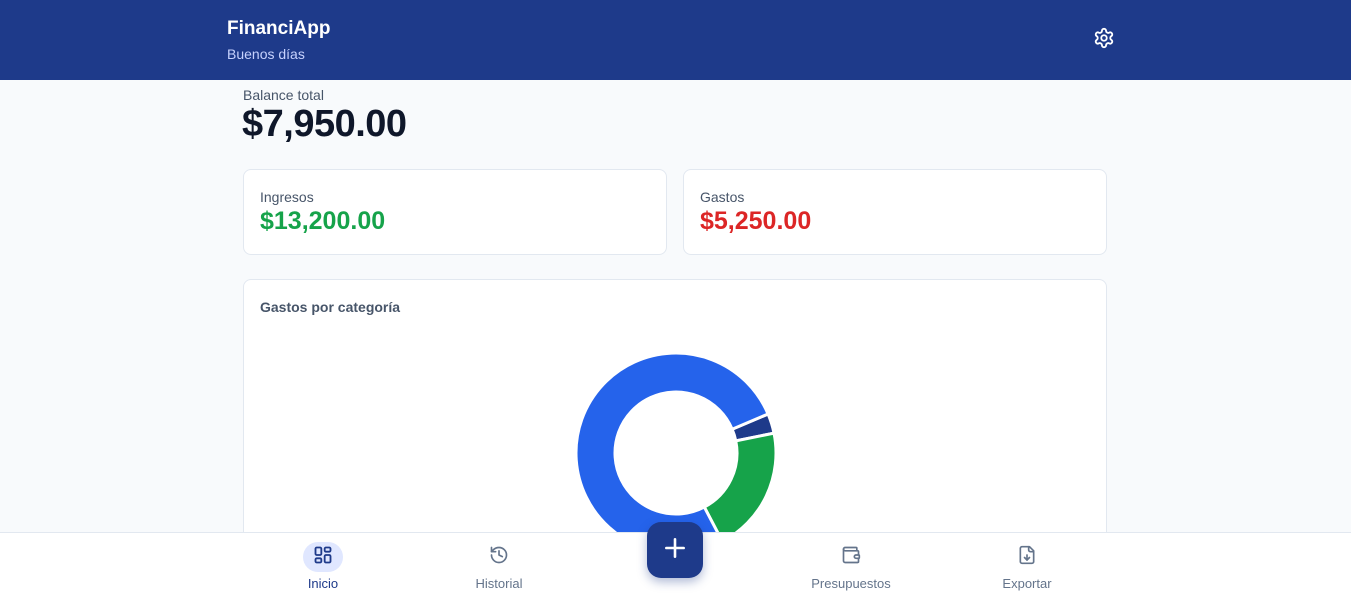 The image size is (1351, 598). I want to click on nav-label-presupuestos: Presupuestos, so click(851, 583).